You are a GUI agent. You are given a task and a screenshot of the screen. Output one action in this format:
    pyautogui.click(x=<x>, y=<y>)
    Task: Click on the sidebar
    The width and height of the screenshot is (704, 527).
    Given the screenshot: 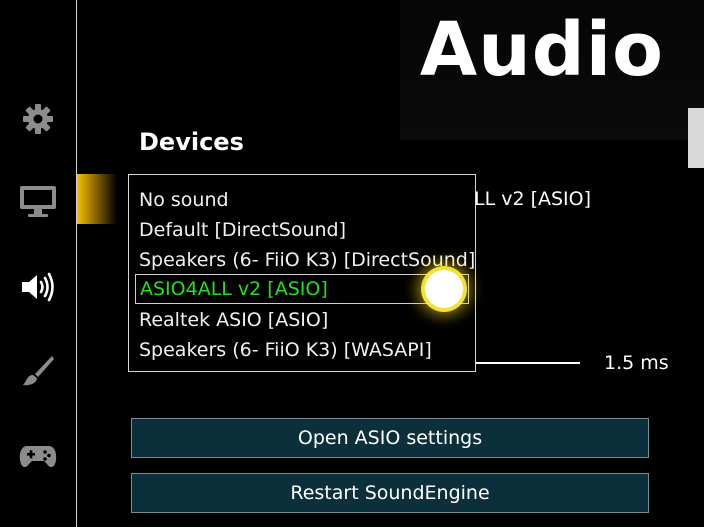 What is the action you would take?
    pyautogui.click(x=38, y=263)
    